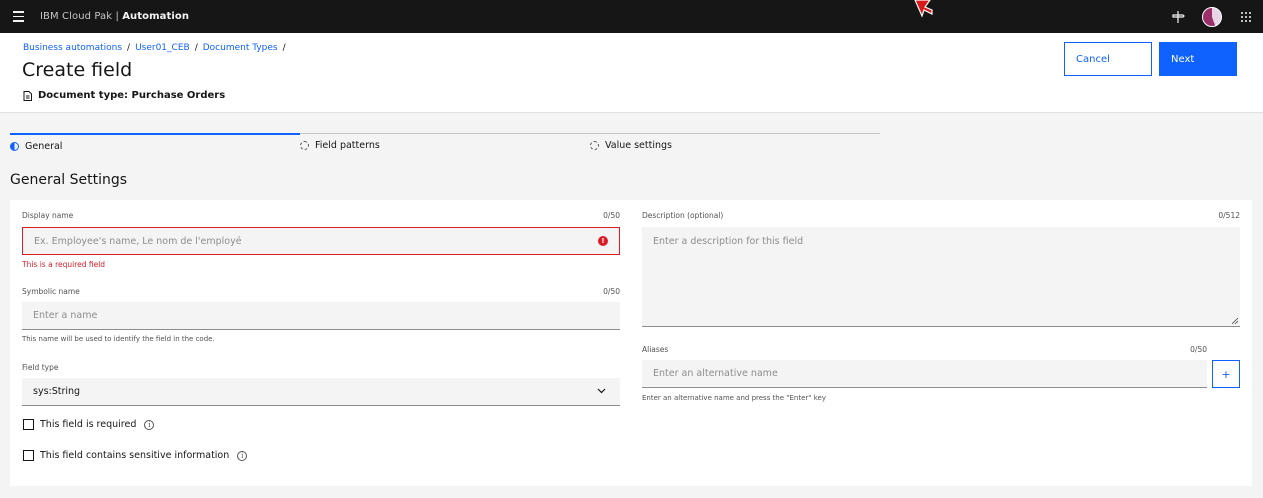  I want to click on page-title: Create field, so click(77, 70).